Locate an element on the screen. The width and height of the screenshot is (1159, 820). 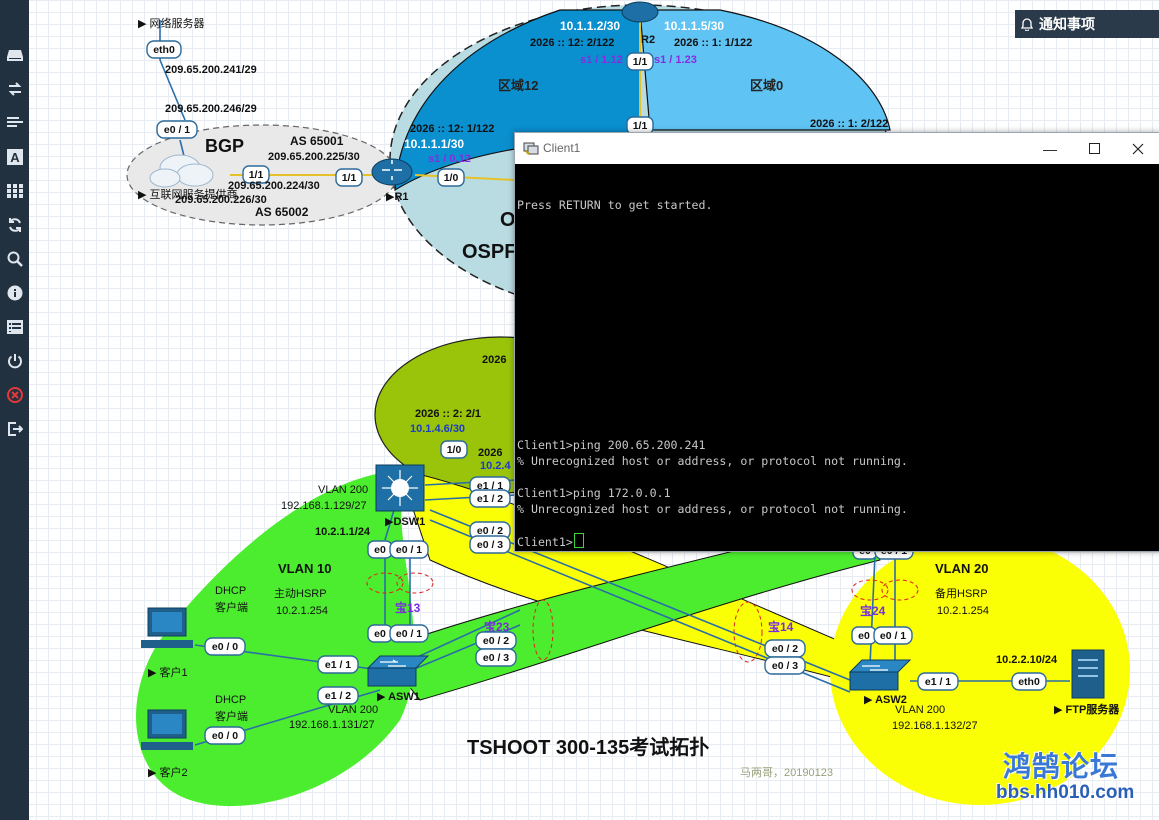
port-e0-2-asw2: e0 / 2 is located at coordinates (785, 648).